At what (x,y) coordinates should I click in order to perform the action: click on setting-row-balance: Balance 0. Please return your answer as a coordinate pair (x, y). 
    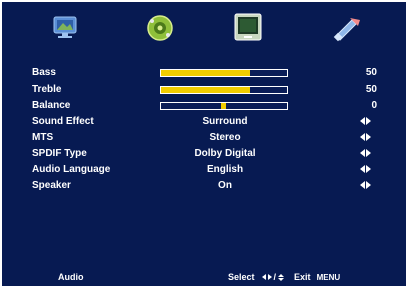
    Looking at the image, I should click on (204, 106).